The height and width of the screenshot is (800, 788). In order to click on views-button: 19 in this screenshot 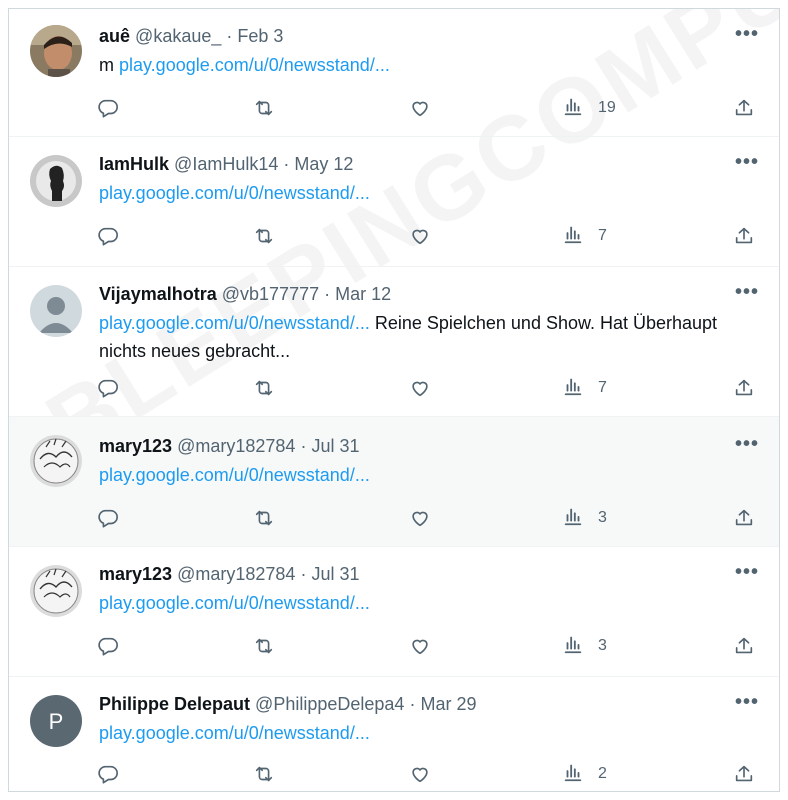, I will do `click(589, 108)`.